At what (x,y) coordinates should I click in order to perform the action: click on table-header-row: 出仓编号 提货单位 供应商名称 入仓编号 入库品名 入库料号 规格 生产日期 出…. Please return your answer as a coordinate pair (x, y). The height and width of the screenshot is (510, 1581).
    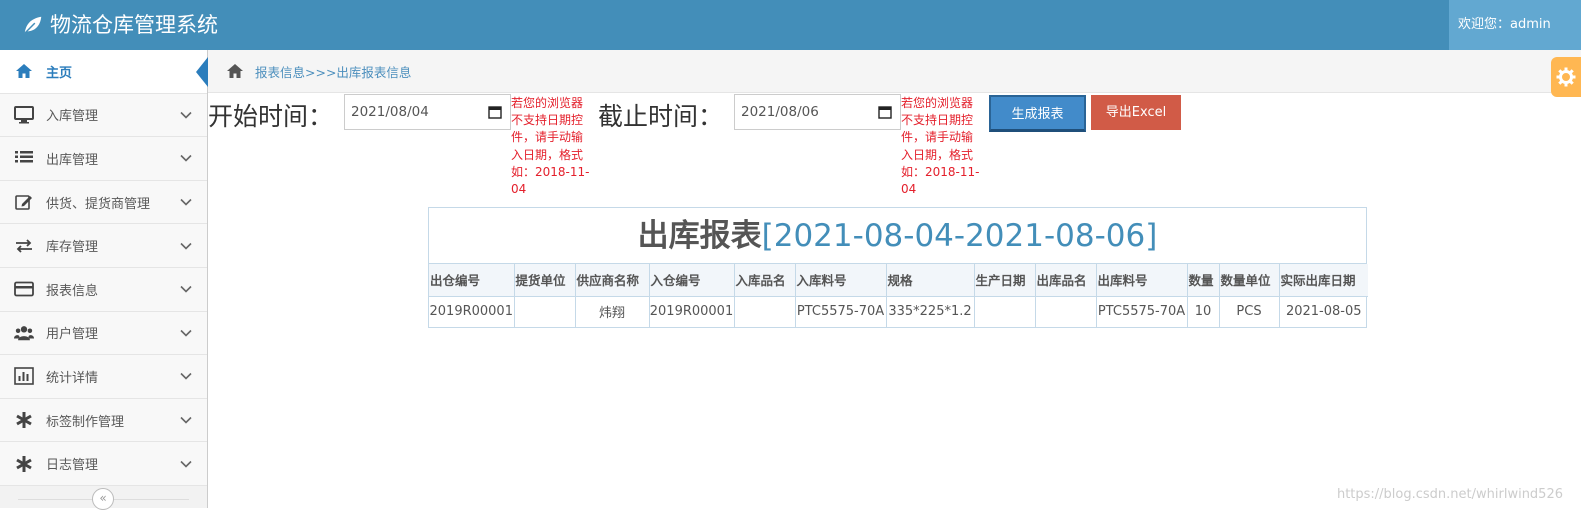
    Looking at the image, I should click on (898, 280).